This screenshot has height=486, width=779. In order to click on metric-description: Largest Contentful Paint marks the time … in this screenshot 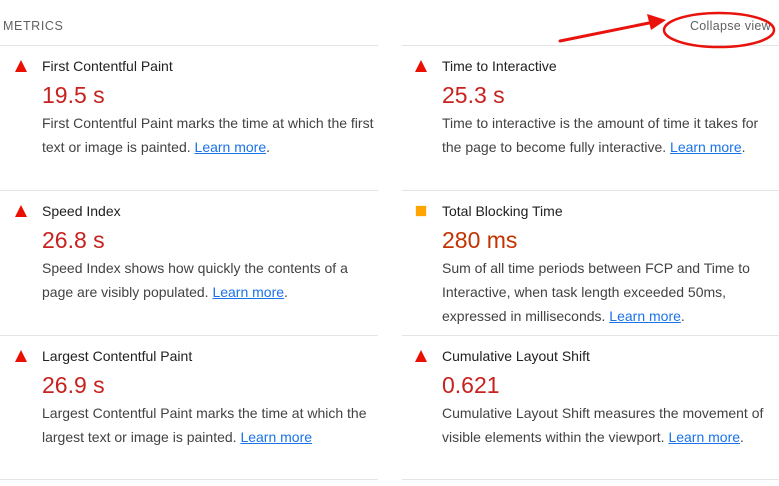, I will do `click(207, 425)`.